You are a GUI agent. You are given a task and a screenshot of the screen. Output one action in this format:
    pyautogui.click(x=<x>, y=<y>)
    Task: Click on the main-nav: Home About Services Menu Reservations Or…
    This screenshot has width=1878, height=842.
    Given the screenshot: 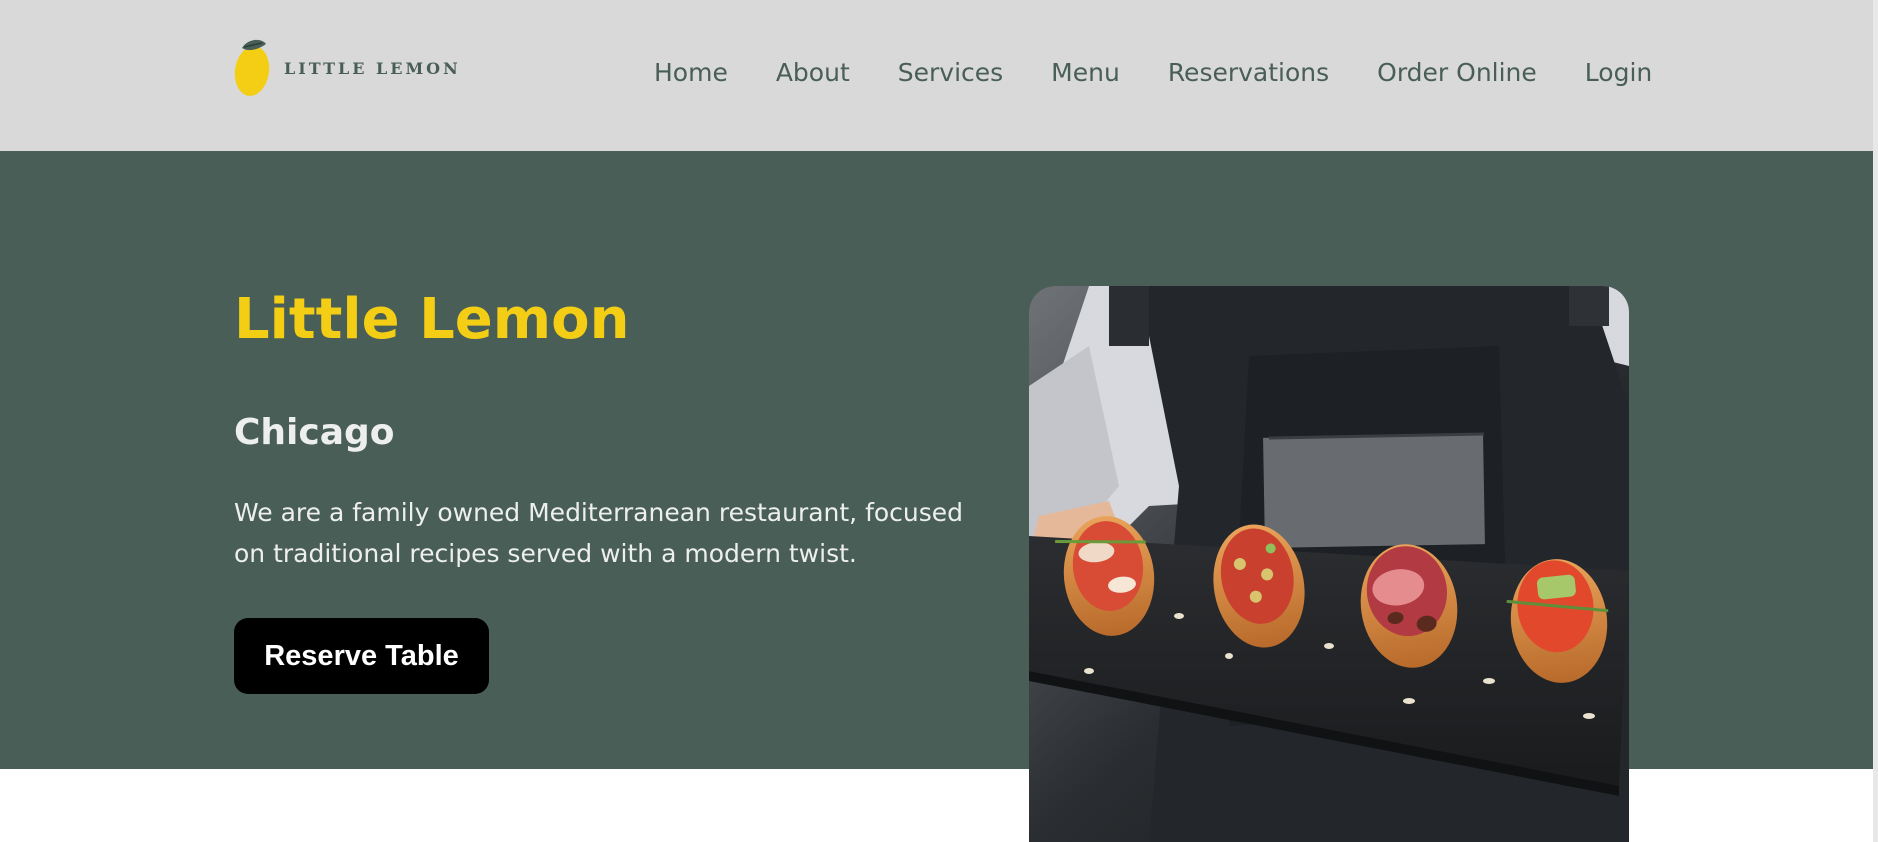 What is the action you would take?
    pyautogui.click(x=1153, y=73)
    